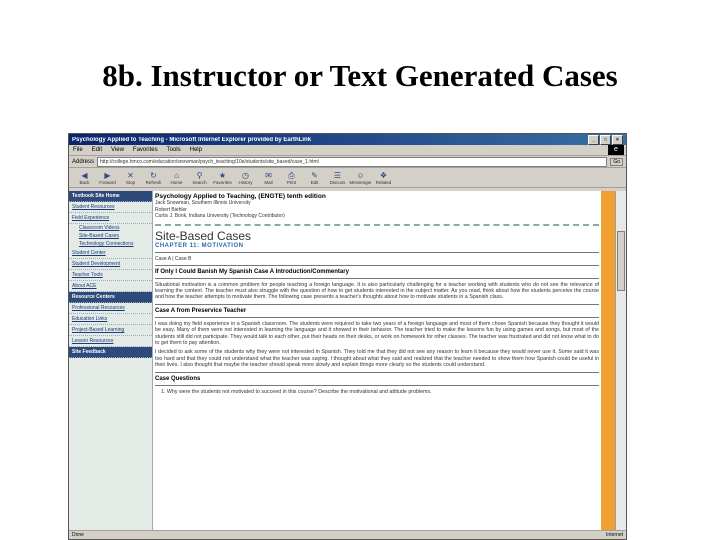 Image resolution: width=720 pixels, height=540 pixels. I want to click on section-title: Site-Based Cases, so click(203, 235).